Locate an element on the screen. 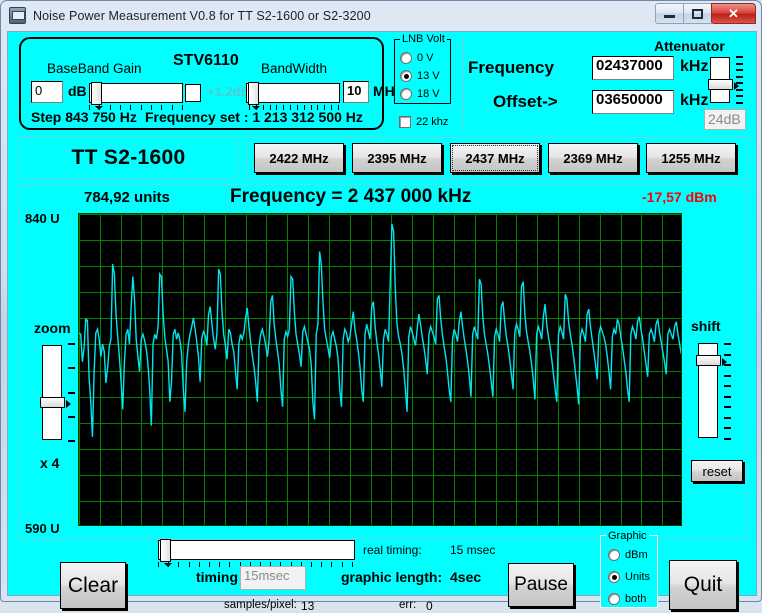 The image size is (762, 613). checkbox-icon is located at coordinates (405, 122).